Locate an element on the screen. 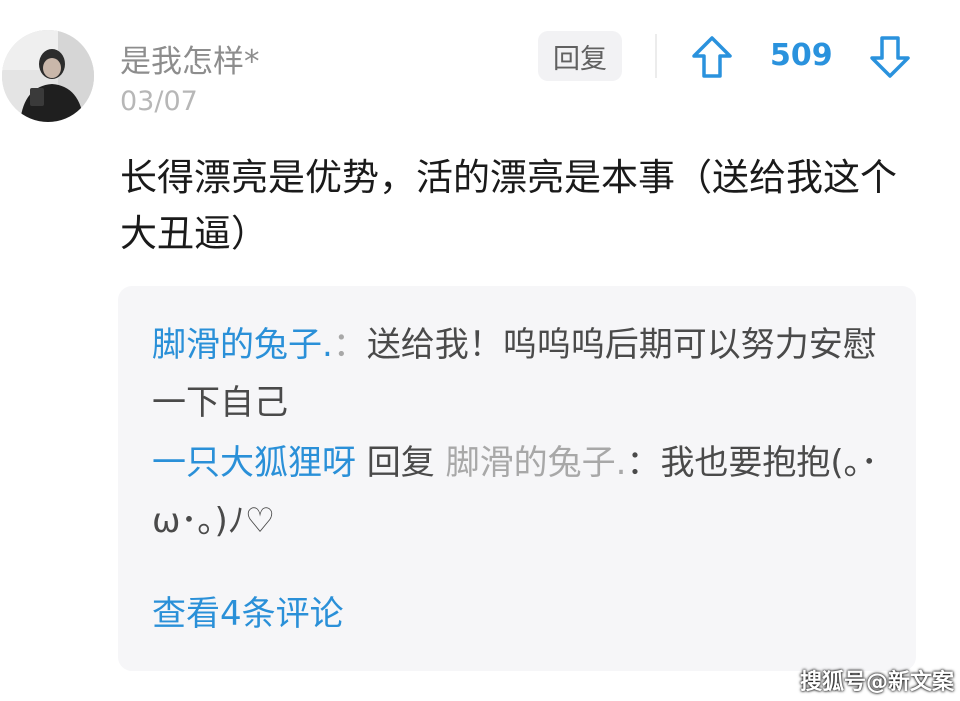 The height and width of the screenshot is (701, 960). reply-word: 回复 is located at coordinates (401, 463).